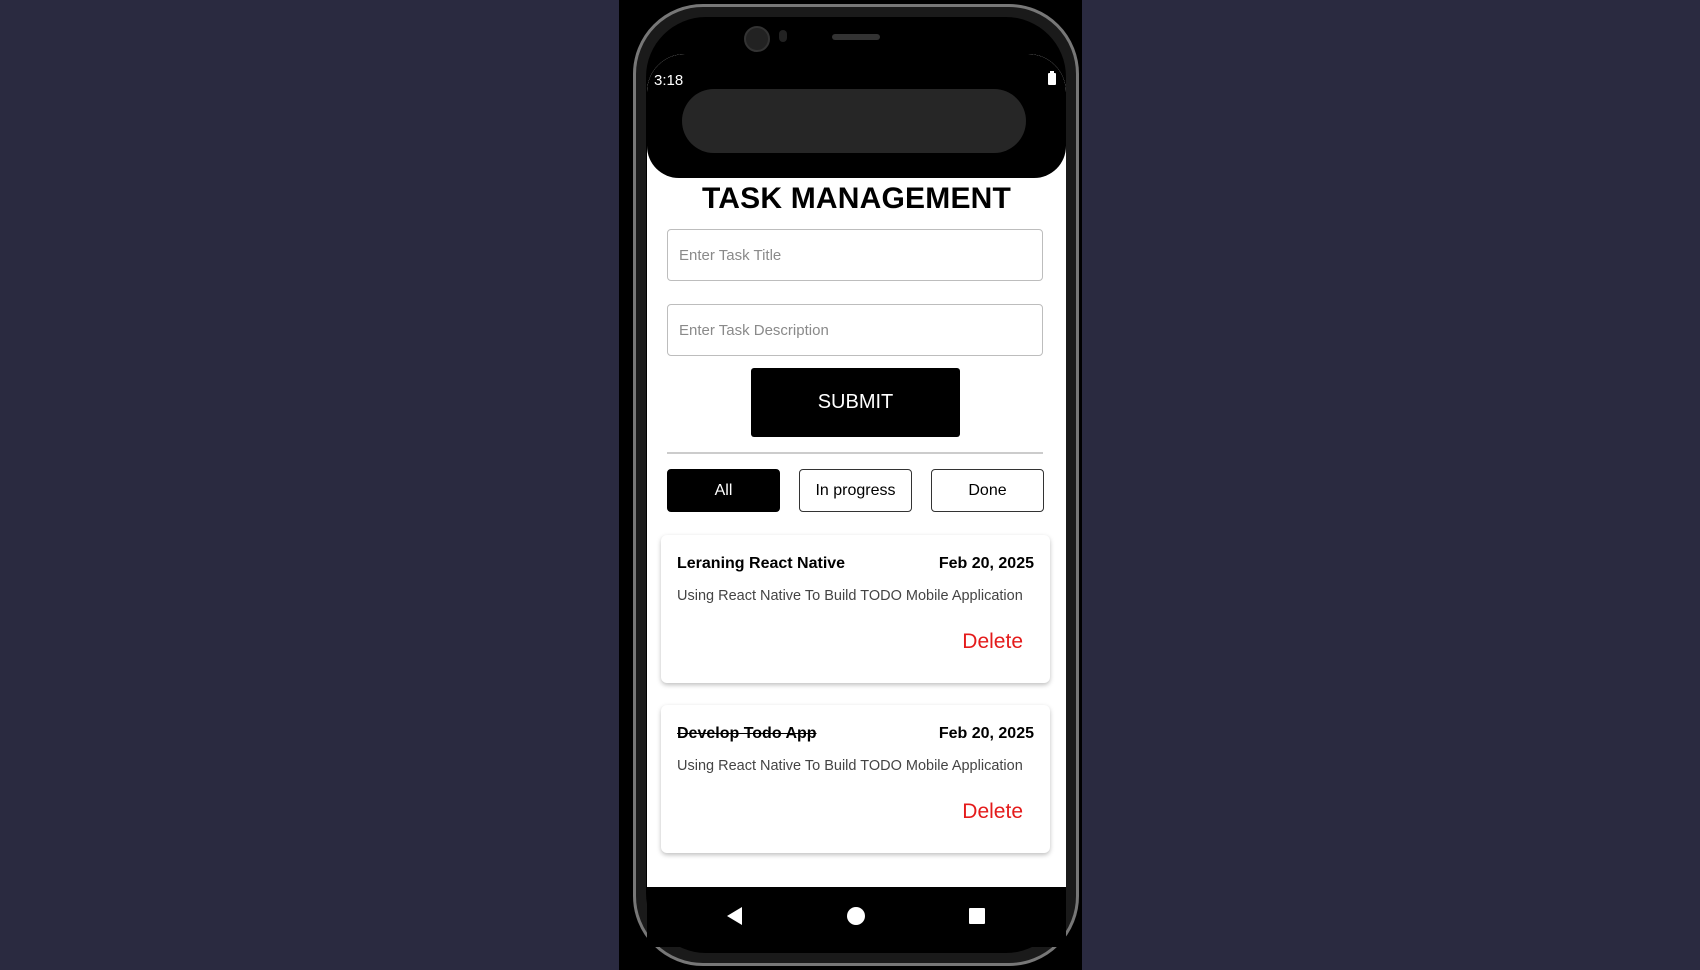 This screenshot has width=1700, height=970. I want to click on header-bar: 3:18, so click(856, 116).